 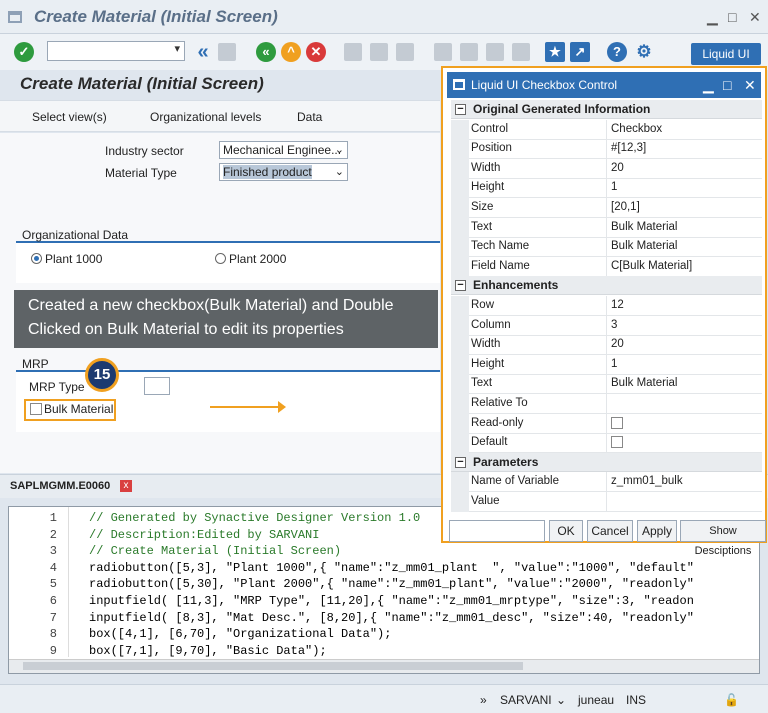 I want to click on plant-1000-radio, so click(x=36, y=258).